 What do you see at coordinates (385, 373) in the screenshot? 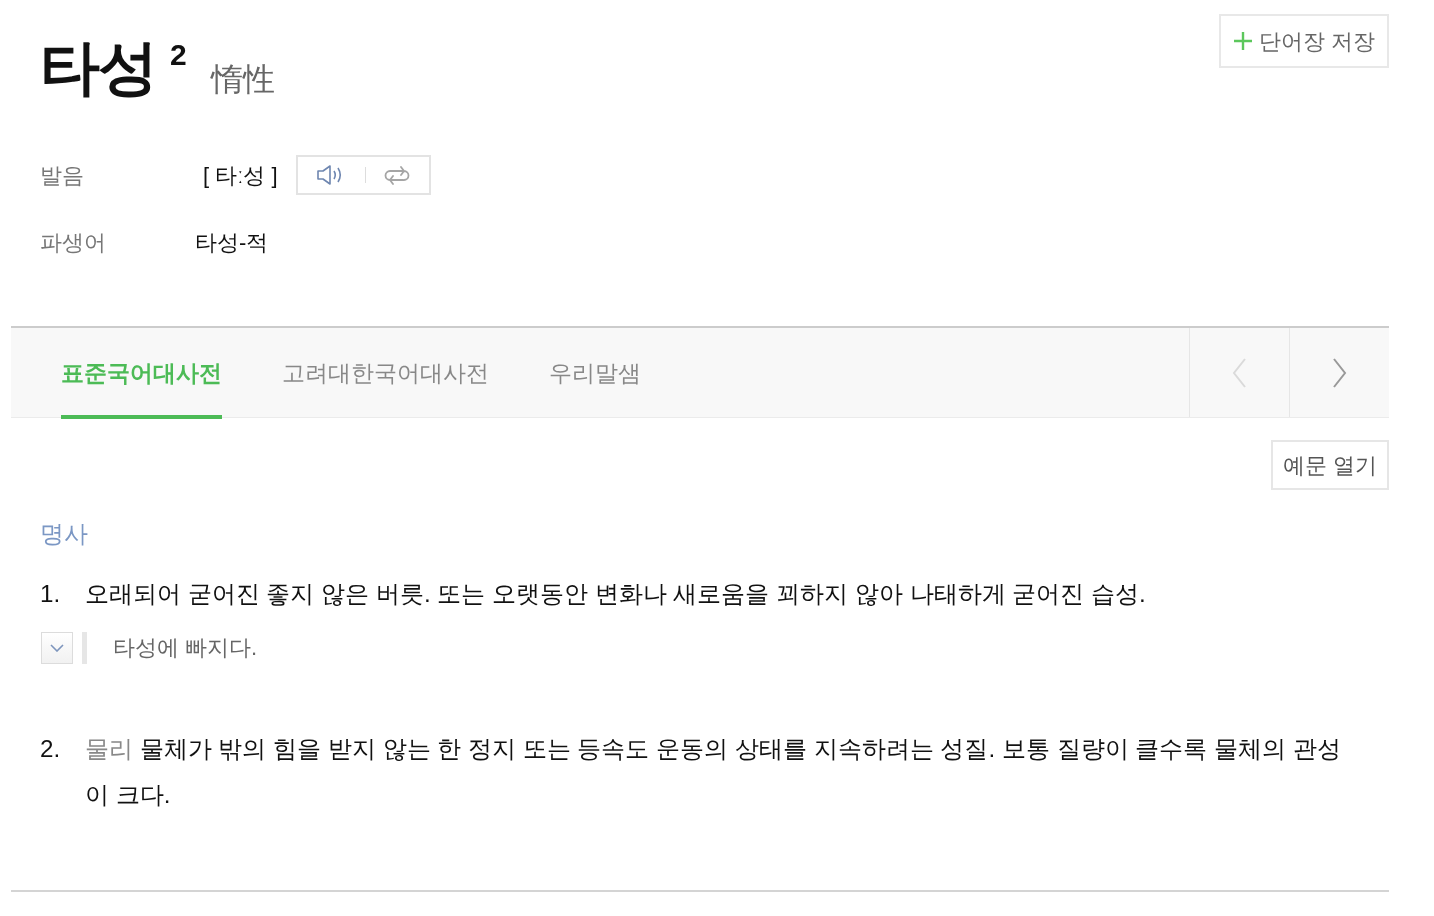
I see `dictionary-tab: 고려대한국어대사전` at bounding box center [385, 373].